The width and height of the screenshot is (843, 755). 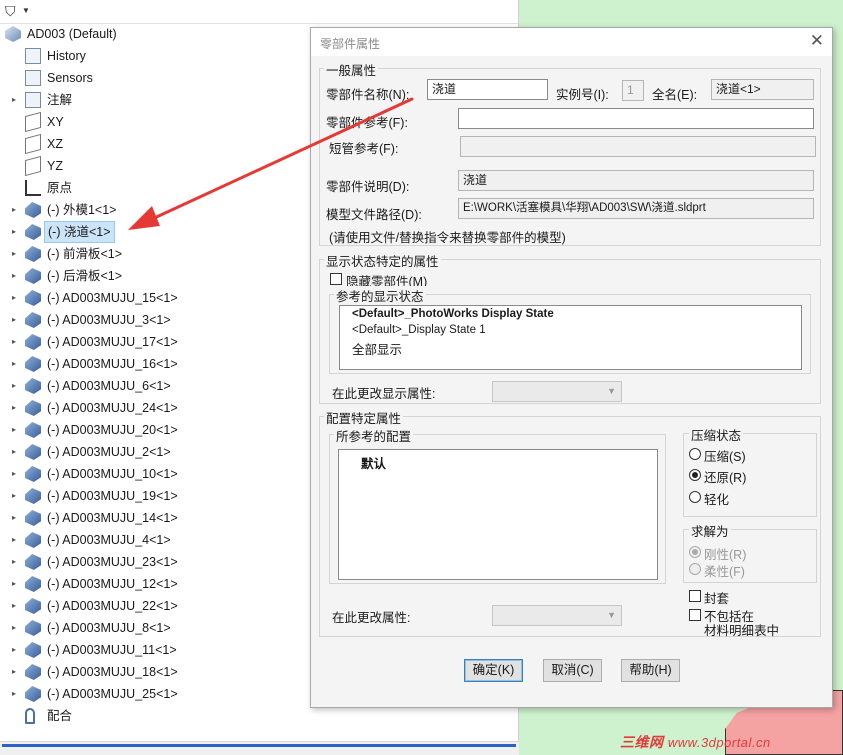 What do you see at coordinates (675, 95) in the screenshot?
I see `fullname-label: 全名(E):` at bounding box center [675, 95].